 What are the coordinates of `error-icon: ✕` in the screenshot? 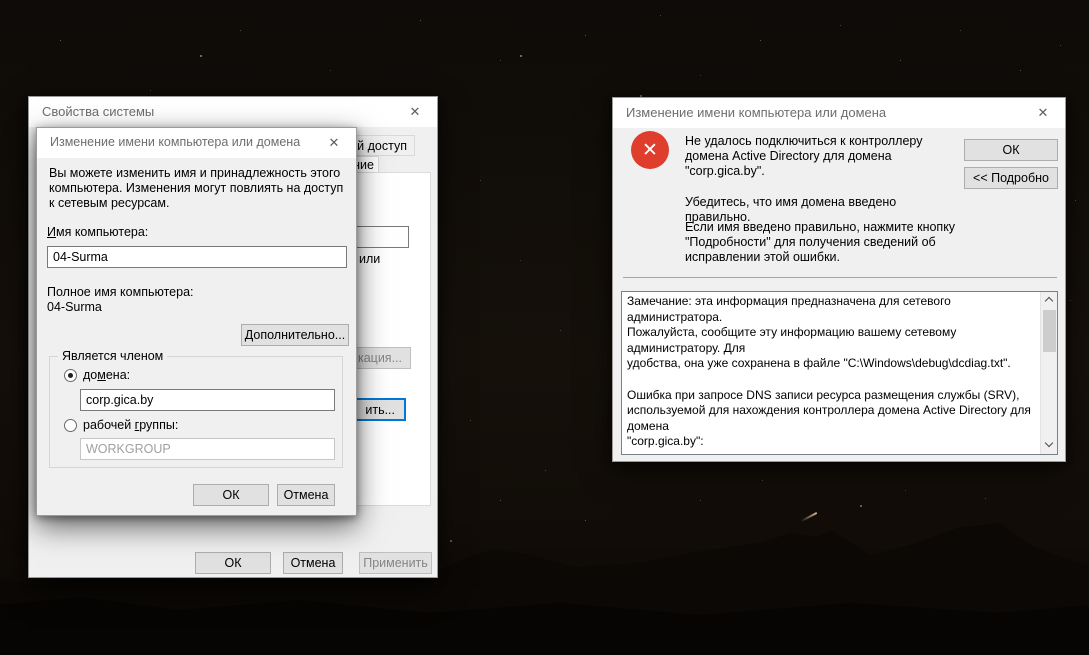 It's located at (650, 150).